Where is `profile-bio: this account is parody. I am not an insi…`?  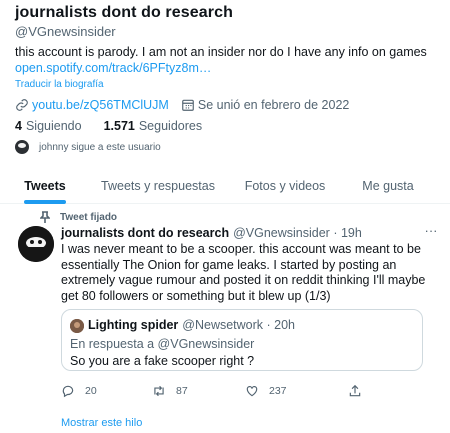 profile-bio: this account is parody. I am not an insi… is located at coordinates (221, 52).